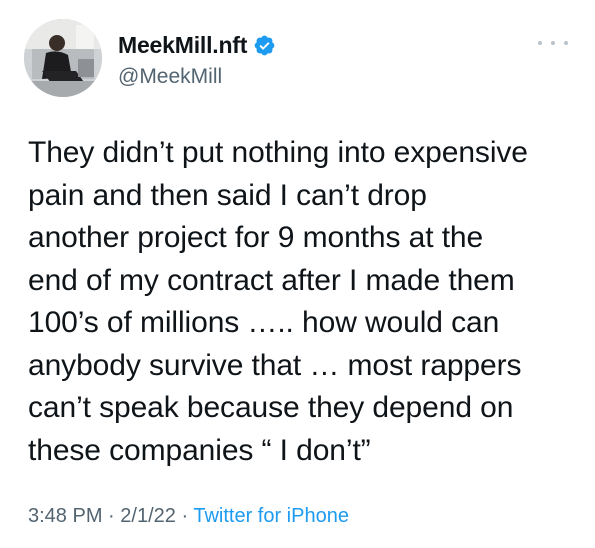 The height and width of the screenshot is (548, 595). Describe the element at coordinates (271, 516) in the screenshot. I see `tweet-source-link: Twitter for iPhone` at that location.